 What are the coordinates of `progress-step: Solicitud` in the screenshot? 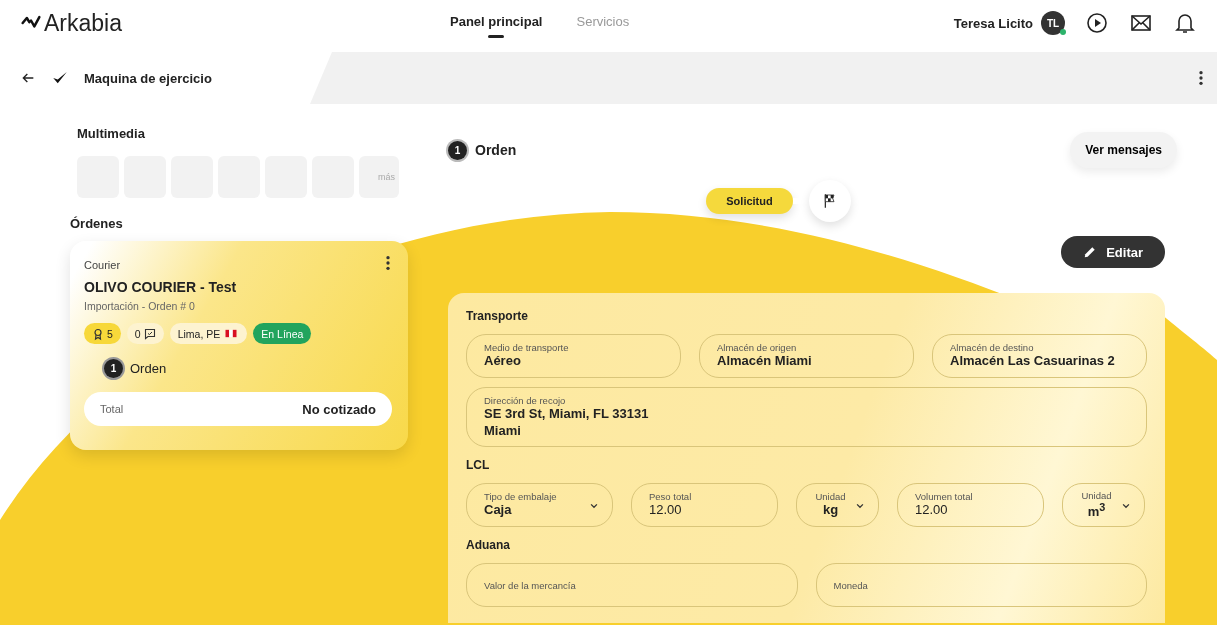 It's located at (749, 201).